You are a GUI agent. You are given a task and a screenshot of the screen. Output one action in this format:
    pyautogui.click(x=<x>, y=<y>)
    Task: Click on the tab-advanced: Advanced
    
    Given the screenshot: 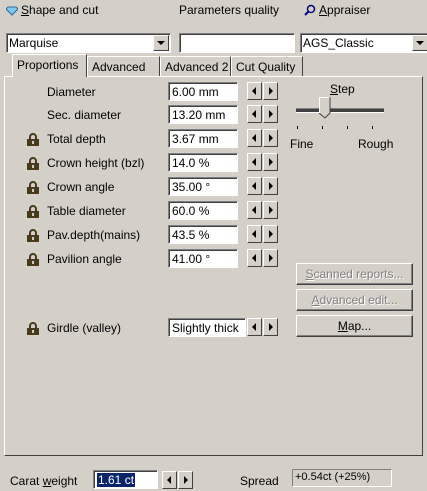 What is the action you would take?
    pyautogui.click(x=123, y=66)
    